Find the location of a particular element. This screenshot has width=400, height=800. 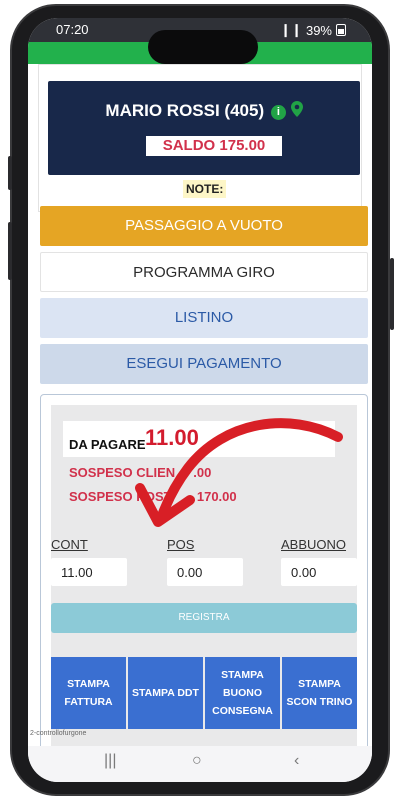

battery-percent: 39% is located at coordinates (318, 30).